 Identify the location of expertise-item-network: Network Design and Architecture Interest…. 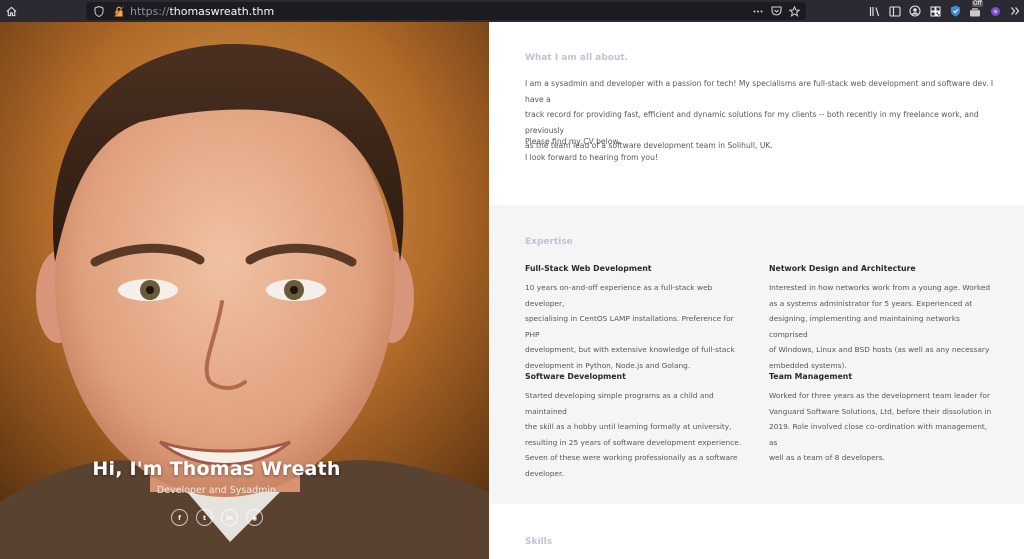
(881, 318).